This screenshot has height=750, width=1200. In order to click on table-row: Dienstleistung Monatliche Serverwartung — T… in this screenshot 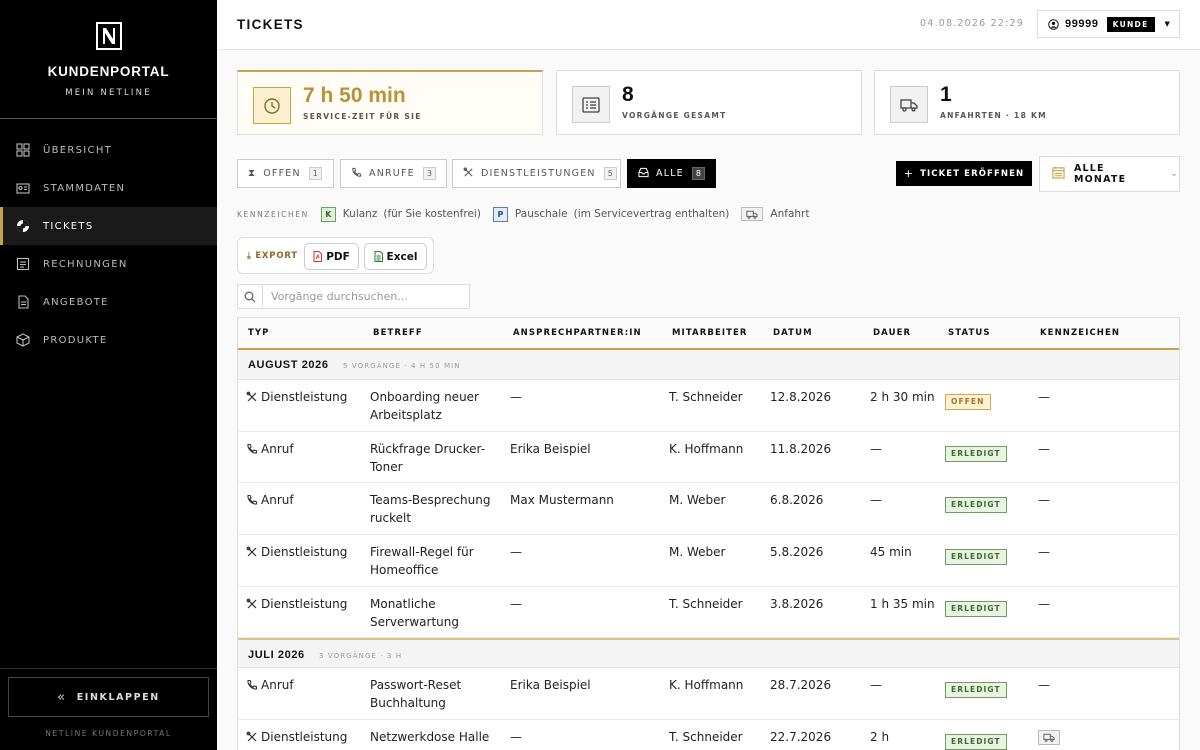, I will do `click(708, 613)`.